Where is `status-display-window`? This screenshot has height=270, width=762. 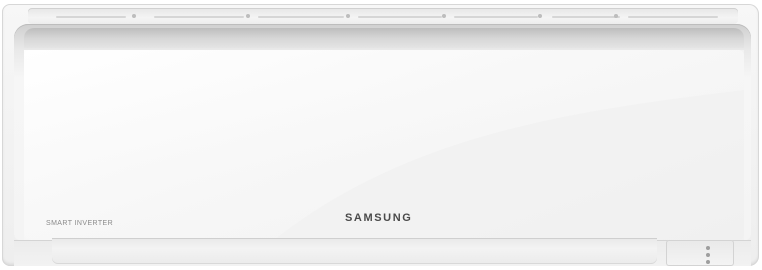
status-display-window is located at coordinates (700, 253).